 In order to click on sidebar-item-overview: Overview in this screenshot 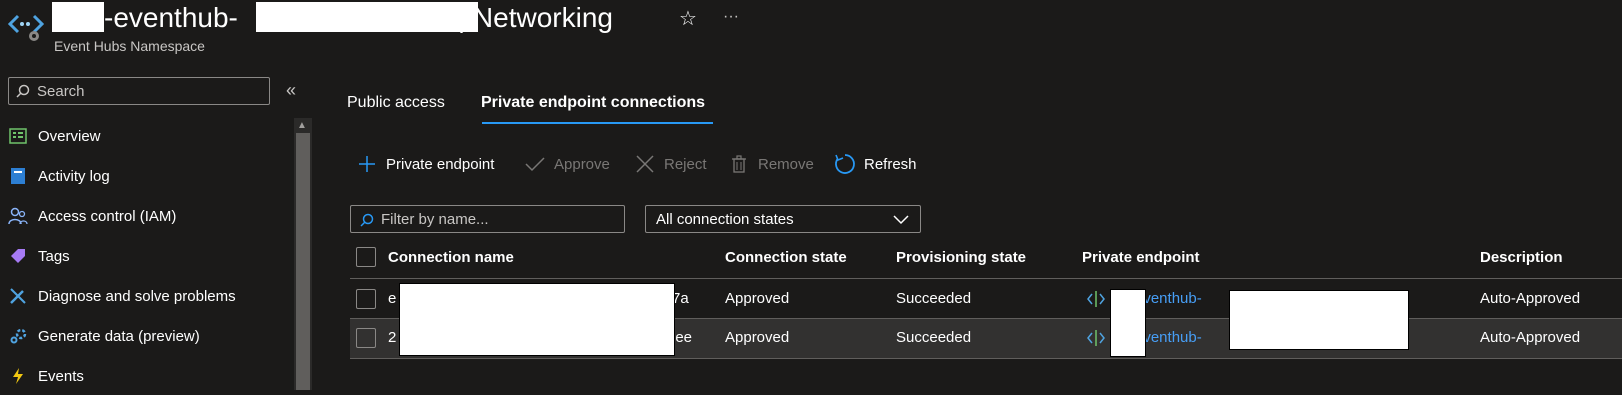, I will do `click(140, 136)`.